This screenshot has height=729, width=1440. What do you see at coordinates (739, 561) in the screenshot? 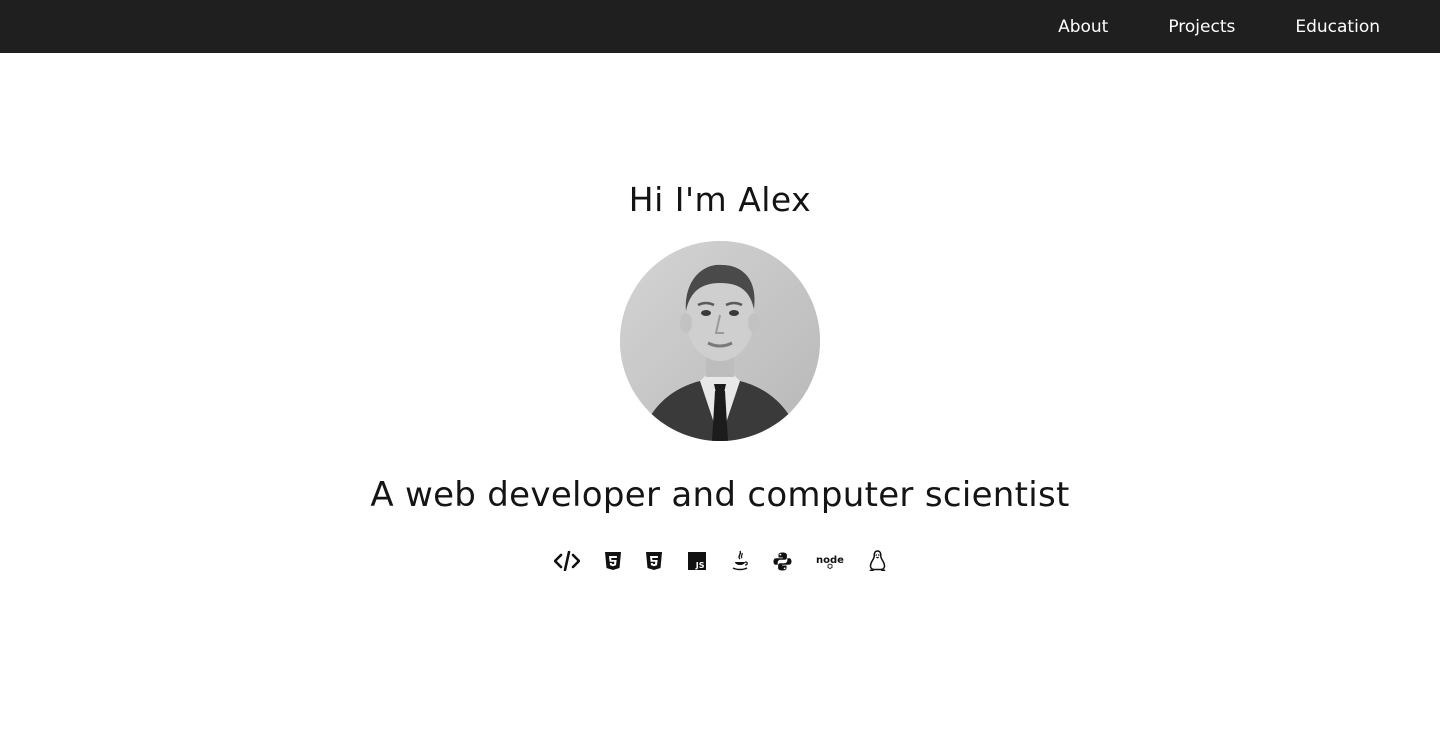
I see `java-icon` at bounding box center [739, 561].